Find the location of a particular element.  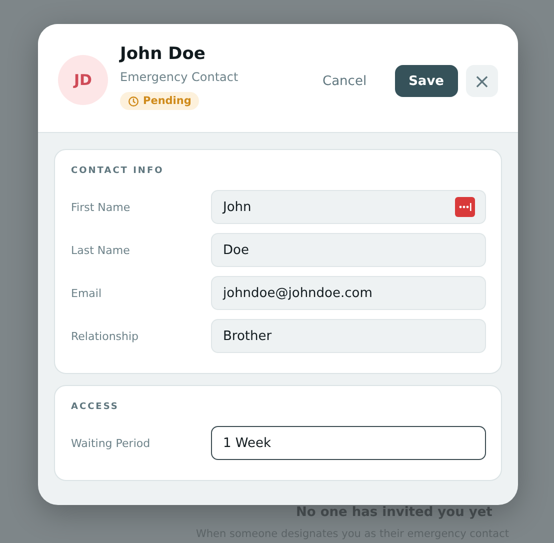

input-field: 1 Week is located at coordinates (348, 443).